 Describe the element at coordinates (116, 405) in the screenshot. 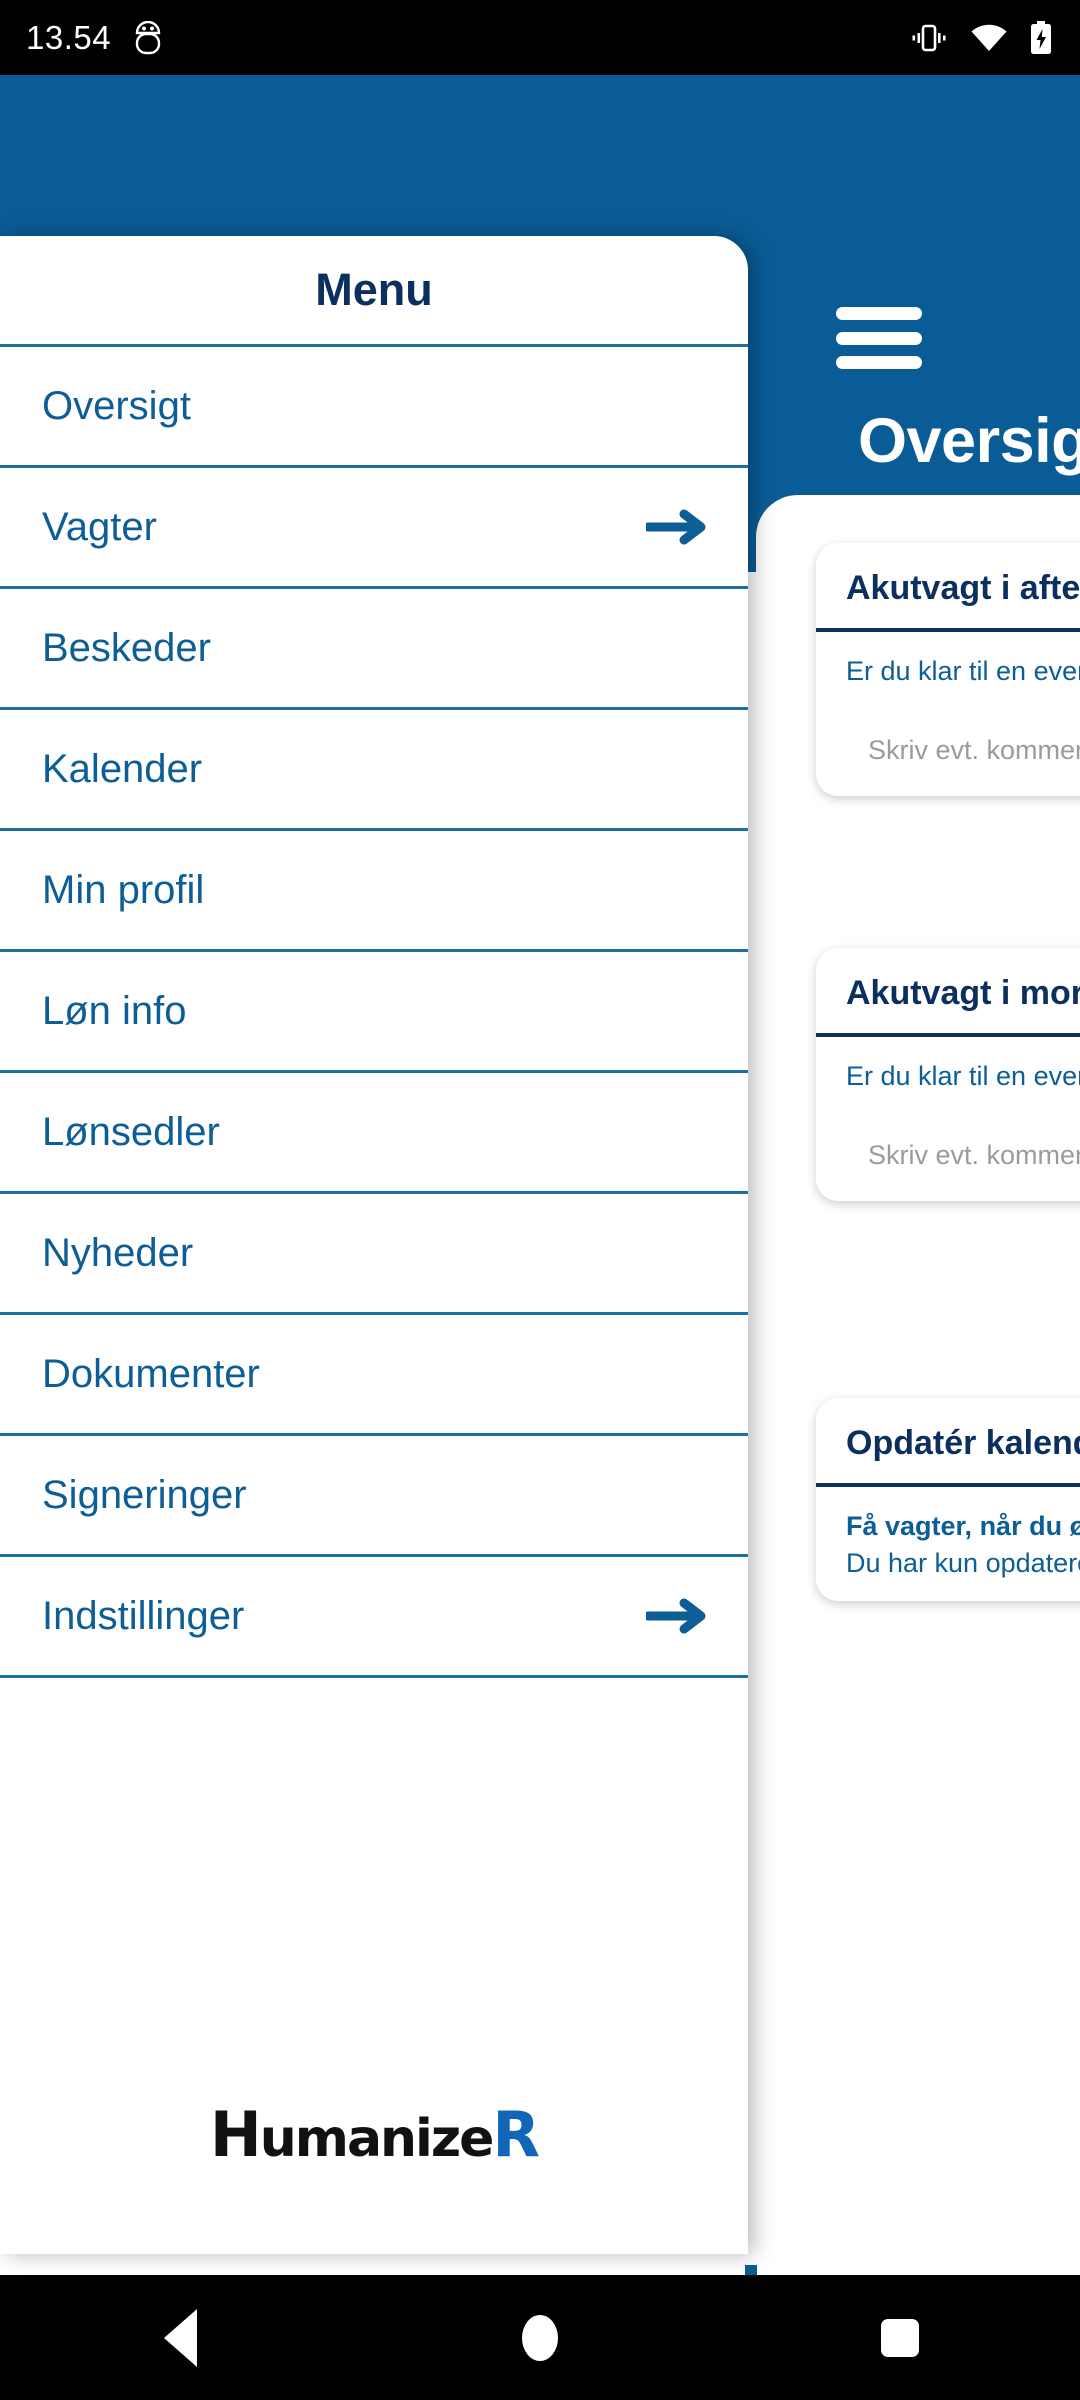

I see `sidebar-item-label: Oversigt` at that location.